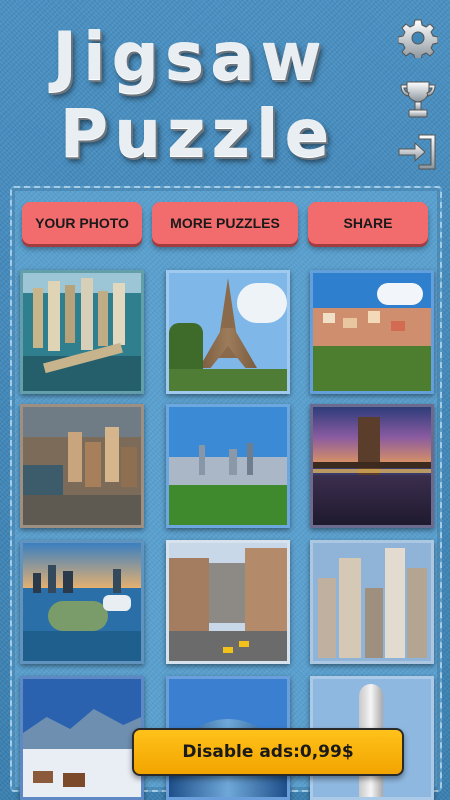 This screenshot has height=800, width=450. Describe the element at coordinates (228, 602) in the screenshot. I see `puzzle-tile-city-street` at that location.